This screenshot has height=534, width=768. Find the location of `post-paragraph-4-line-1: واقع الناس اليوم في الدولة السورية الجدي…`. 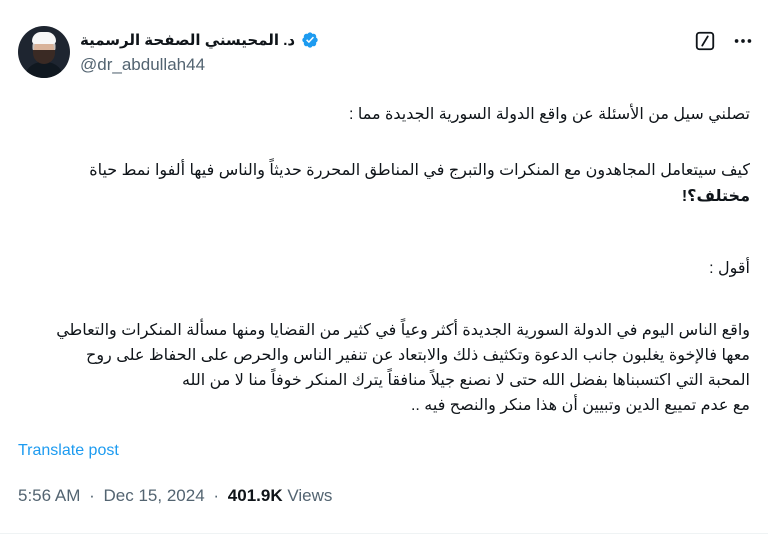

post-paragraph-4-line-1: واقع الناس اليوم في الدولة السورية الجدي… is located at coordinates (403, 330).